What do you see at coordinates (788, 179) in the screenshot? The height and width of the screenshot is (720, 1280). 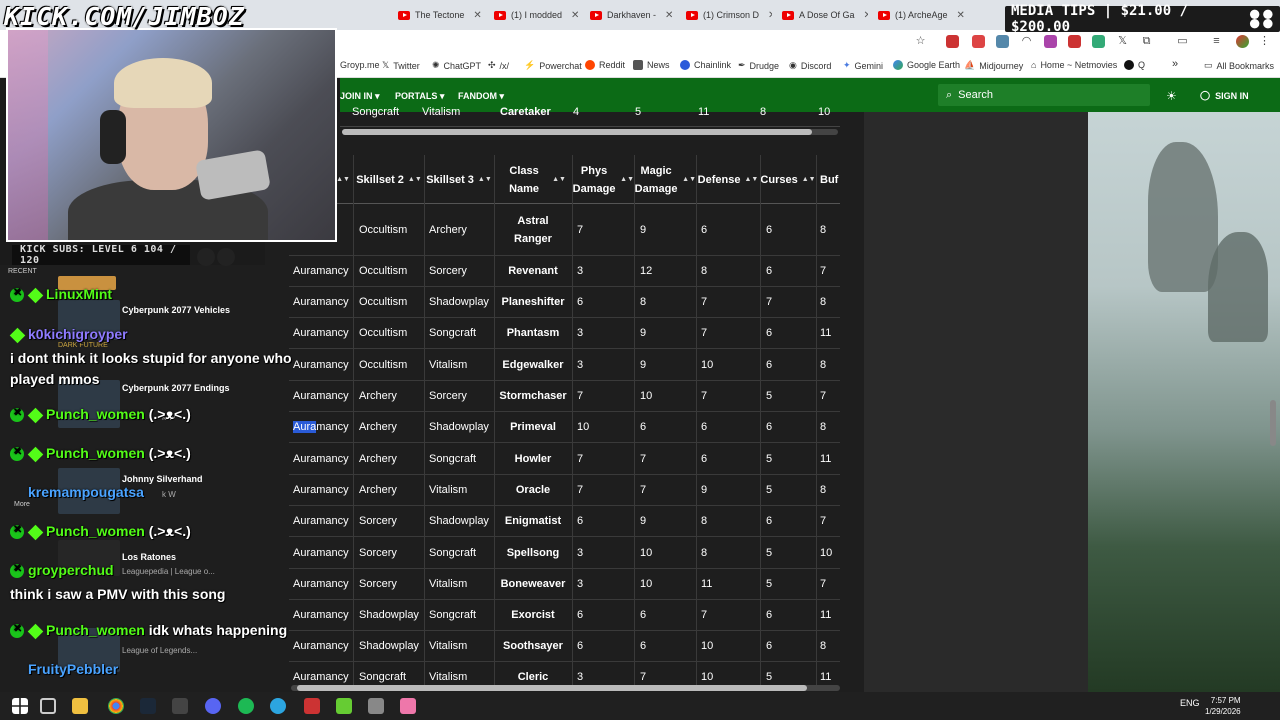 I see `header-curses: Curses ▲▼` at bounding box center [788, 179].